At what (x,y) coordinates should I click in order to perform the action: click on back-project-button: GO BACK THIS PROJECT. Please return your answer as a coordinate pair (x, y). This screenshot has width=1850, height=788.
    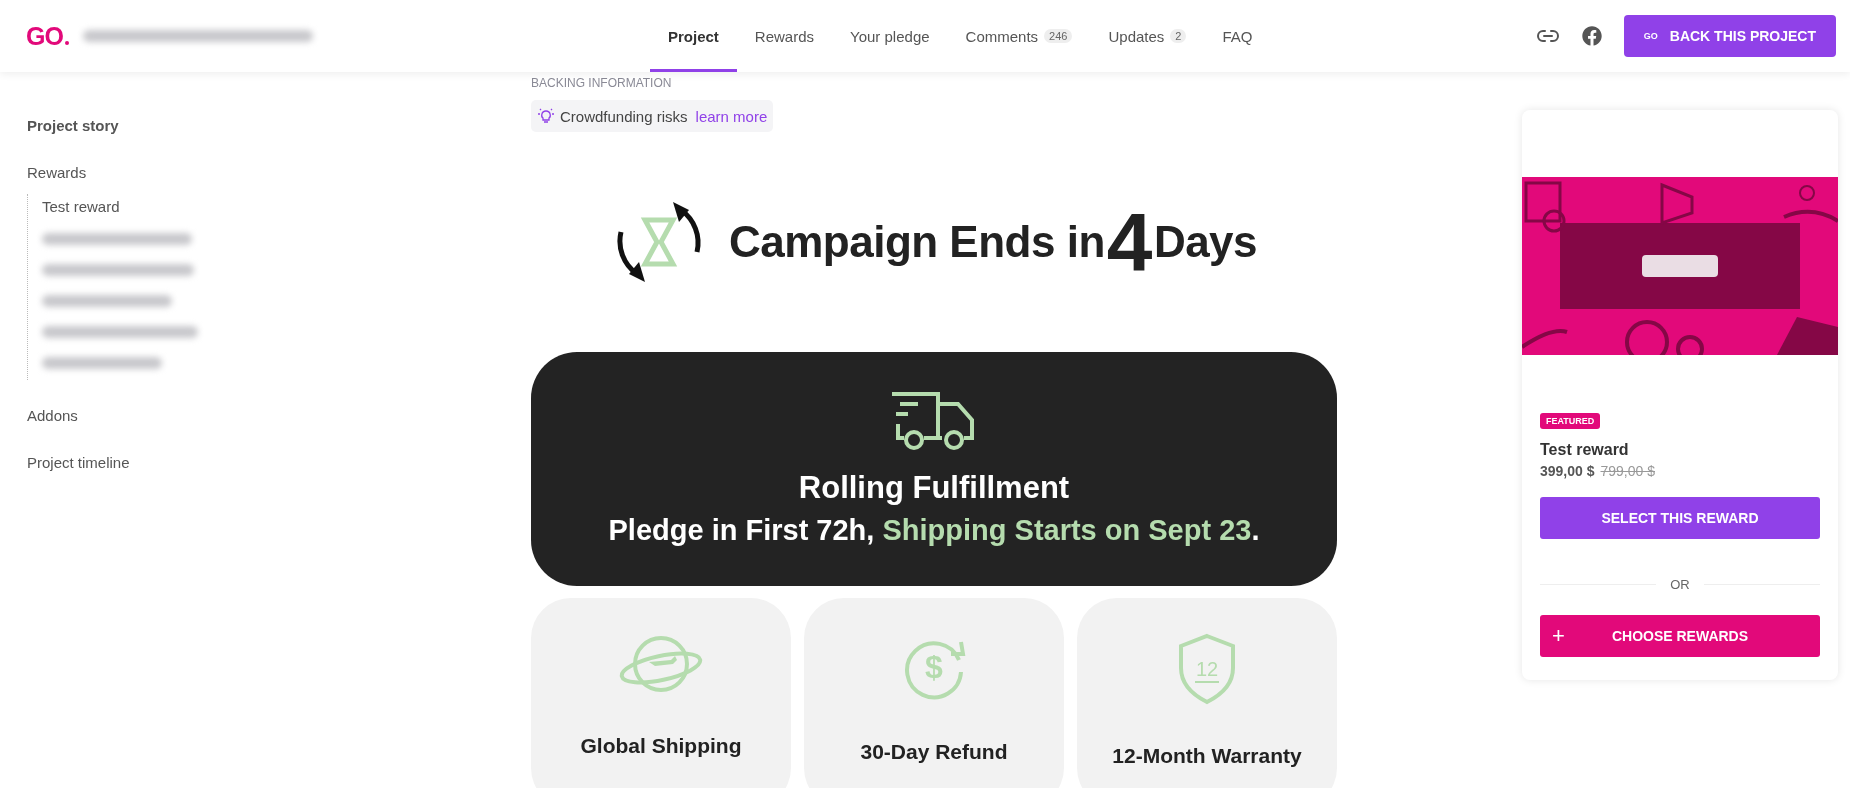
    Looking at the image, I should click on (1729, 36).